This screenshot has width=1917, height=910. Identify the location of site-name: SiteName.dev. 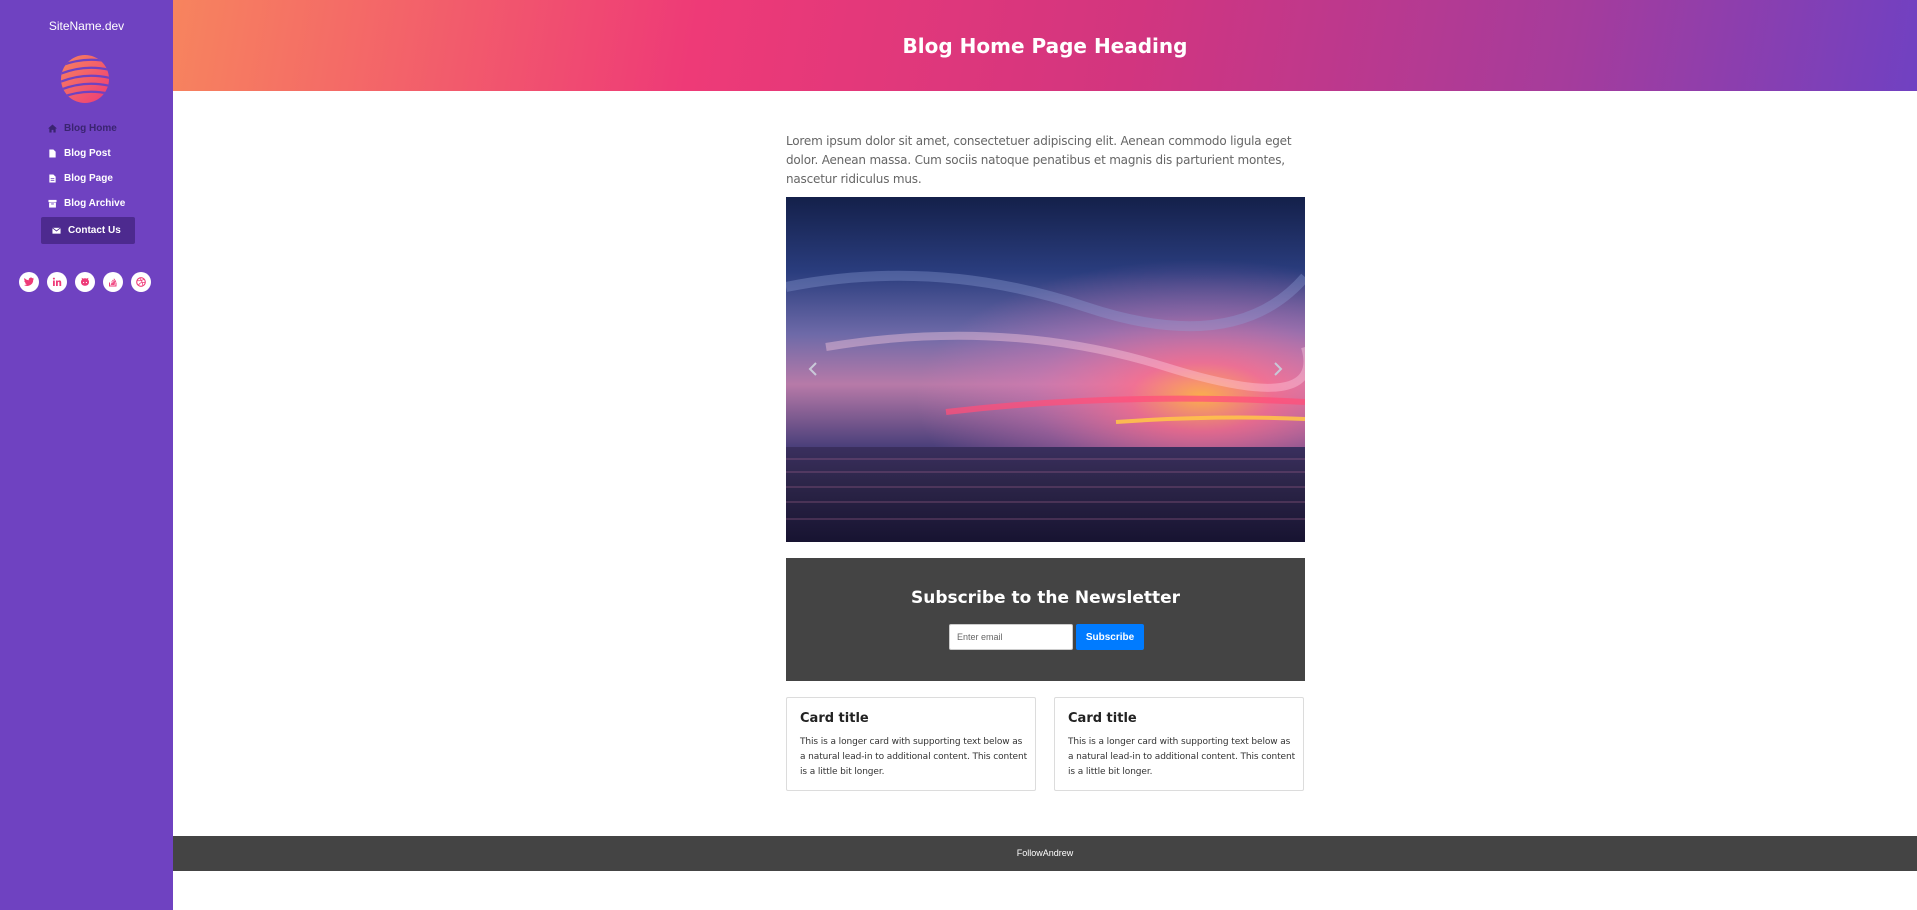
(86, 26).